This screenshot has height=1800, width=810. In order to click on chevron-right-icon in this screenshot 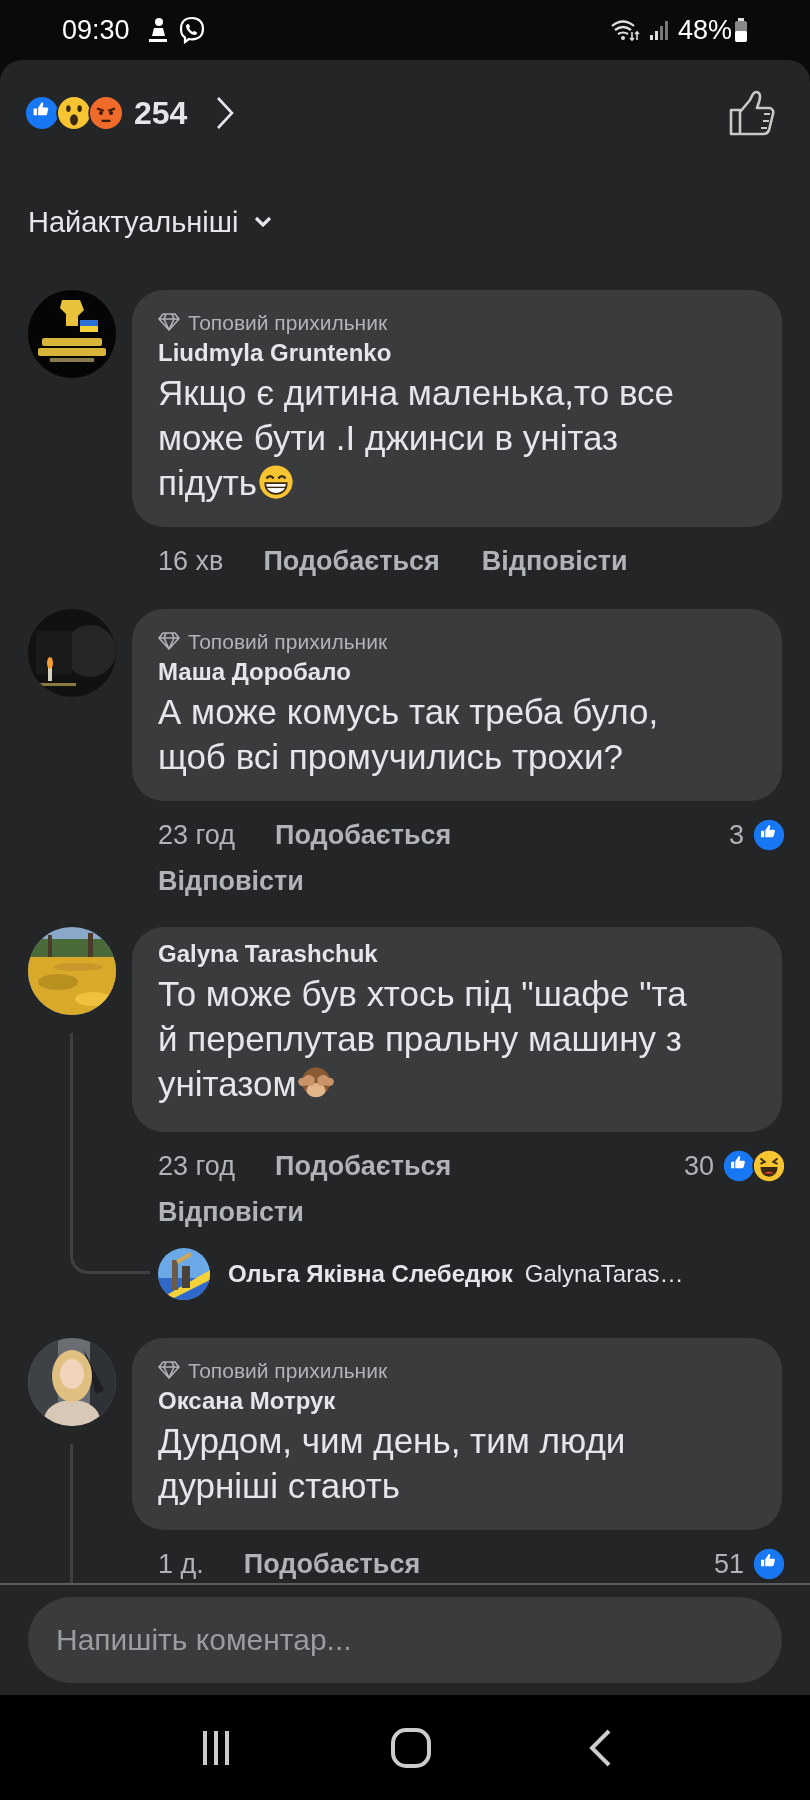, I will do `click(225, 113)`.